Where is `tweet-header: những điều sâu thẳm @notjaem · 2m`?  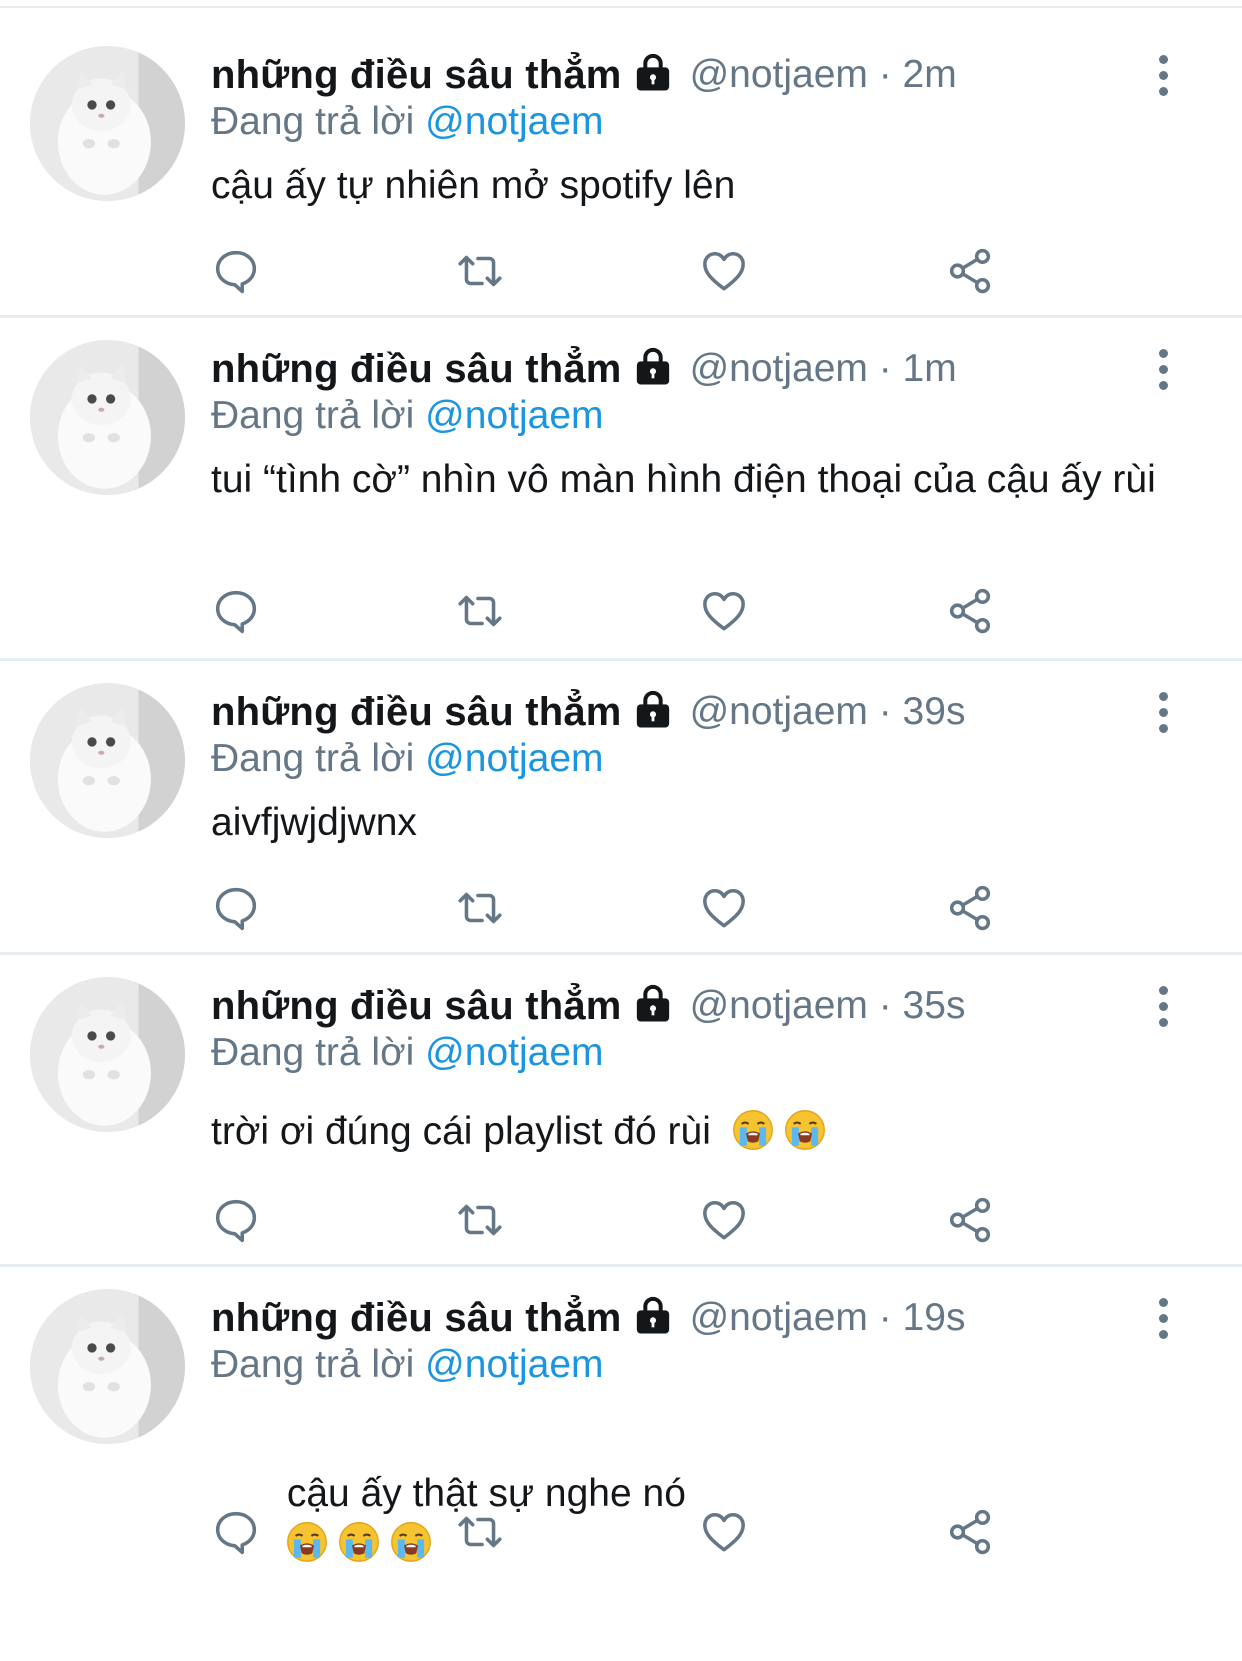
tweet-header: những điều sâu thẳm @notjaem · 2m is located at coordinates (584, 75).